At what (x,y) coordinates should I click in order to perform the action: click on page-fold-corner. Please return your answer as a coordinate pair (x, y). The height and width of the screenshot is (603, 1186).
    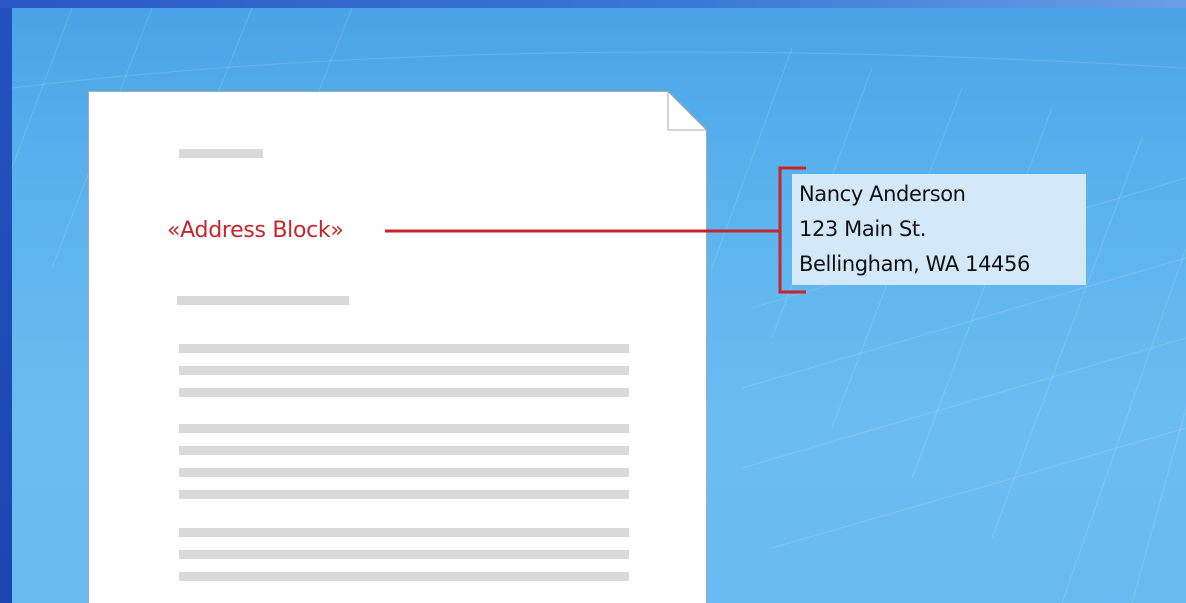
    Looking at the image, I should click on (687, 111).